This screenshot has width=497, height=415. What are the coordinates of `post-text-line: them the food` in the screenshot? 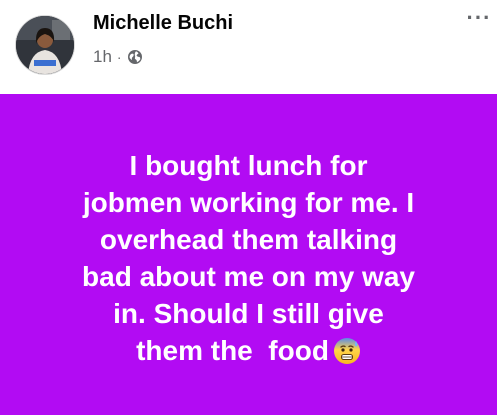 It's located at (232, 350).